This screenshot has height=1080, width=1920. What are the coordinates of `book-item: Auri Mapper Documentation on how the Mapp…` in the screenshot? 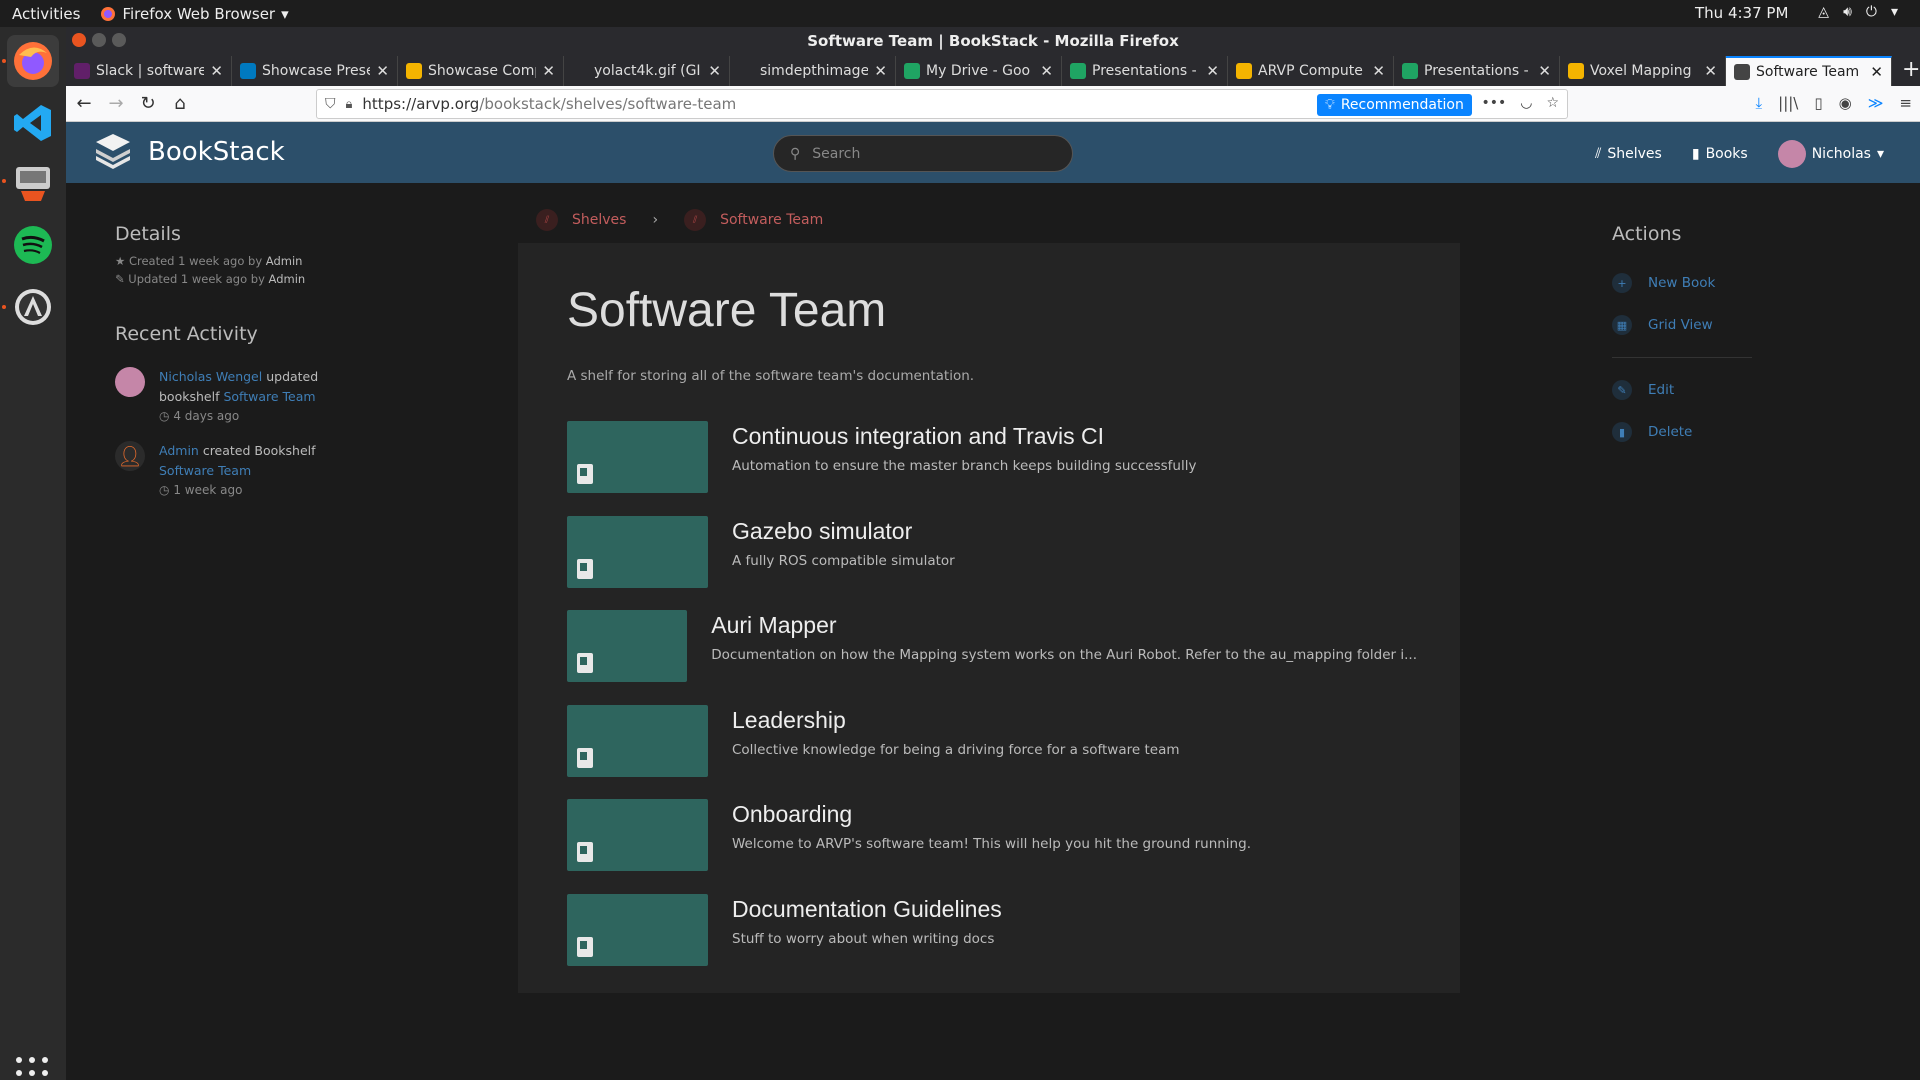 It's located at (992, 646).